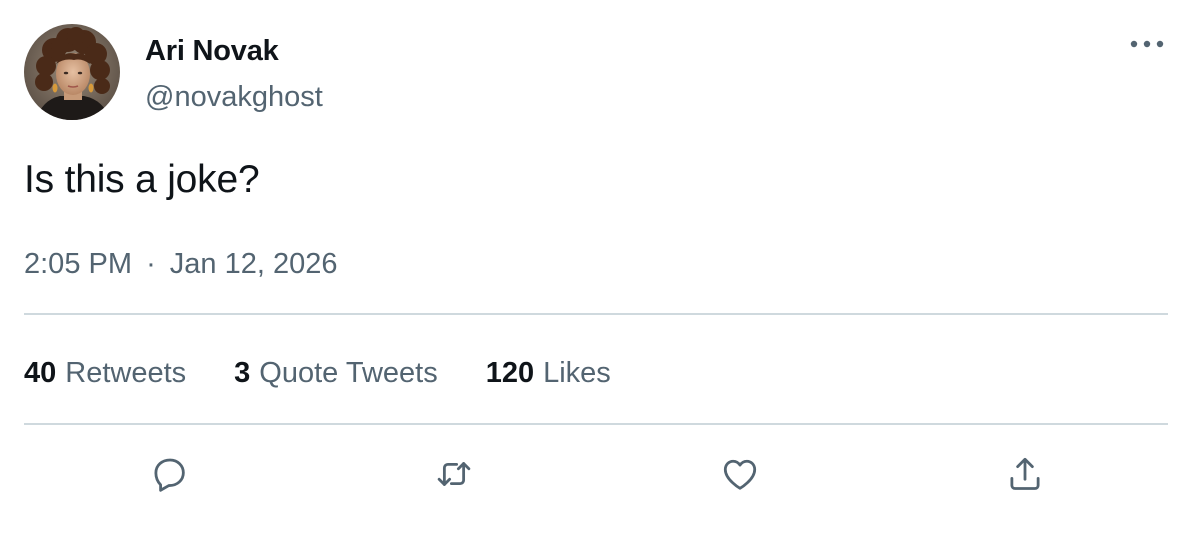 The height and width of the screenshot is (546, 1192). I want to click on retweets-label: Retweets, so click(126, 372).